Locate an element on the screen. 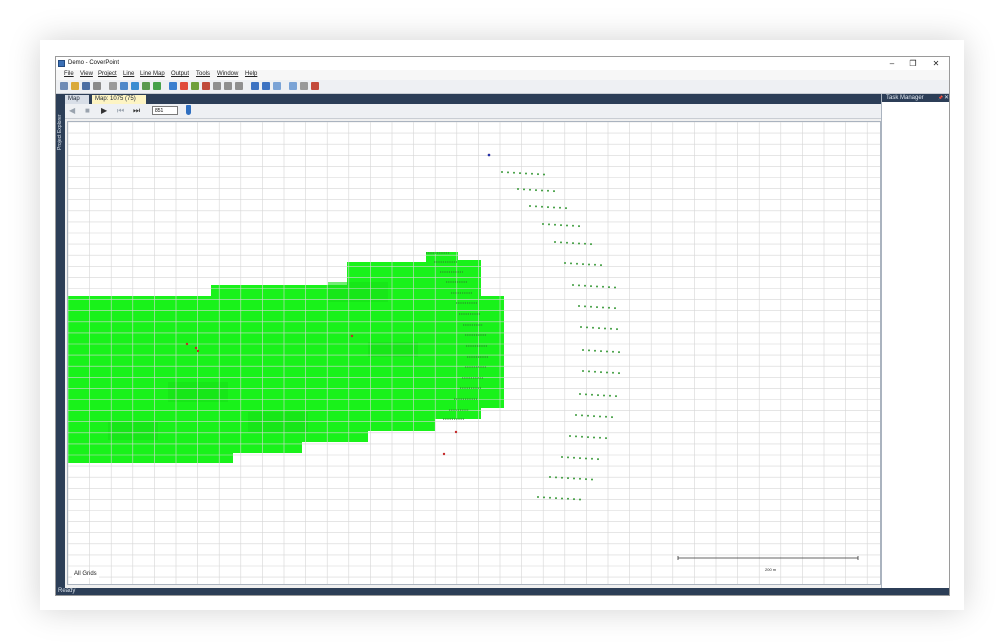  ruler-icon is located at coordinates (293, 86).